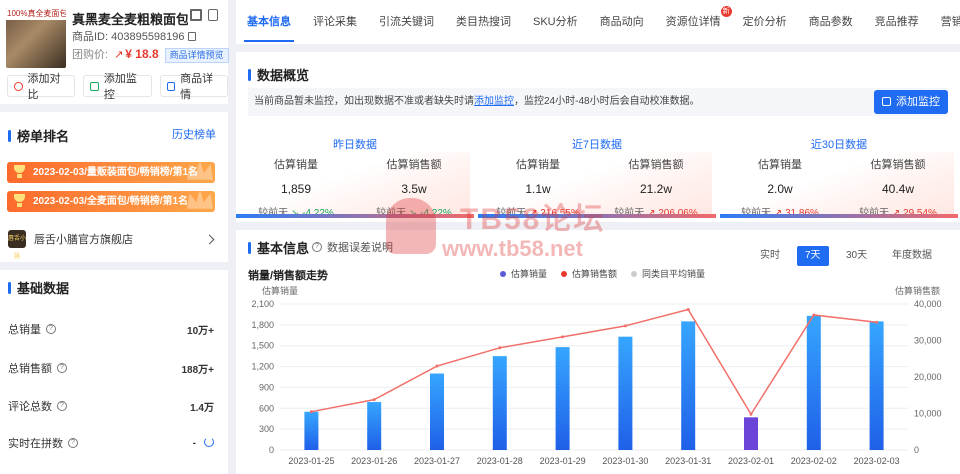 Image resolution: width=960 pixels, height=474 pixels. What do you see at coordinates (262, 304) in the screenshot?
I see `y-left-tick-label: 2,100` at bounding box center [262, 304].